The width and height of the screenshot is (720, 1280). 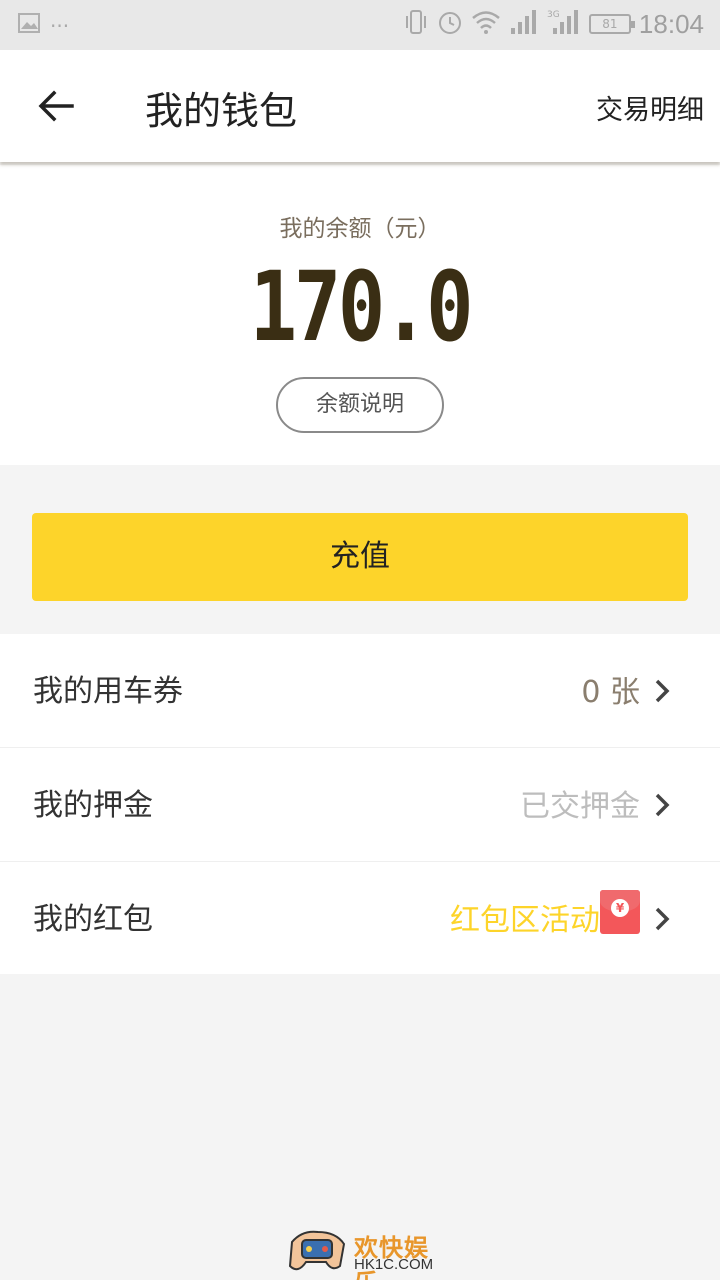 What do you see at coordinates (524, 24) in the screenshot?
I see `signal-icon` at bounding box center [524, 24].